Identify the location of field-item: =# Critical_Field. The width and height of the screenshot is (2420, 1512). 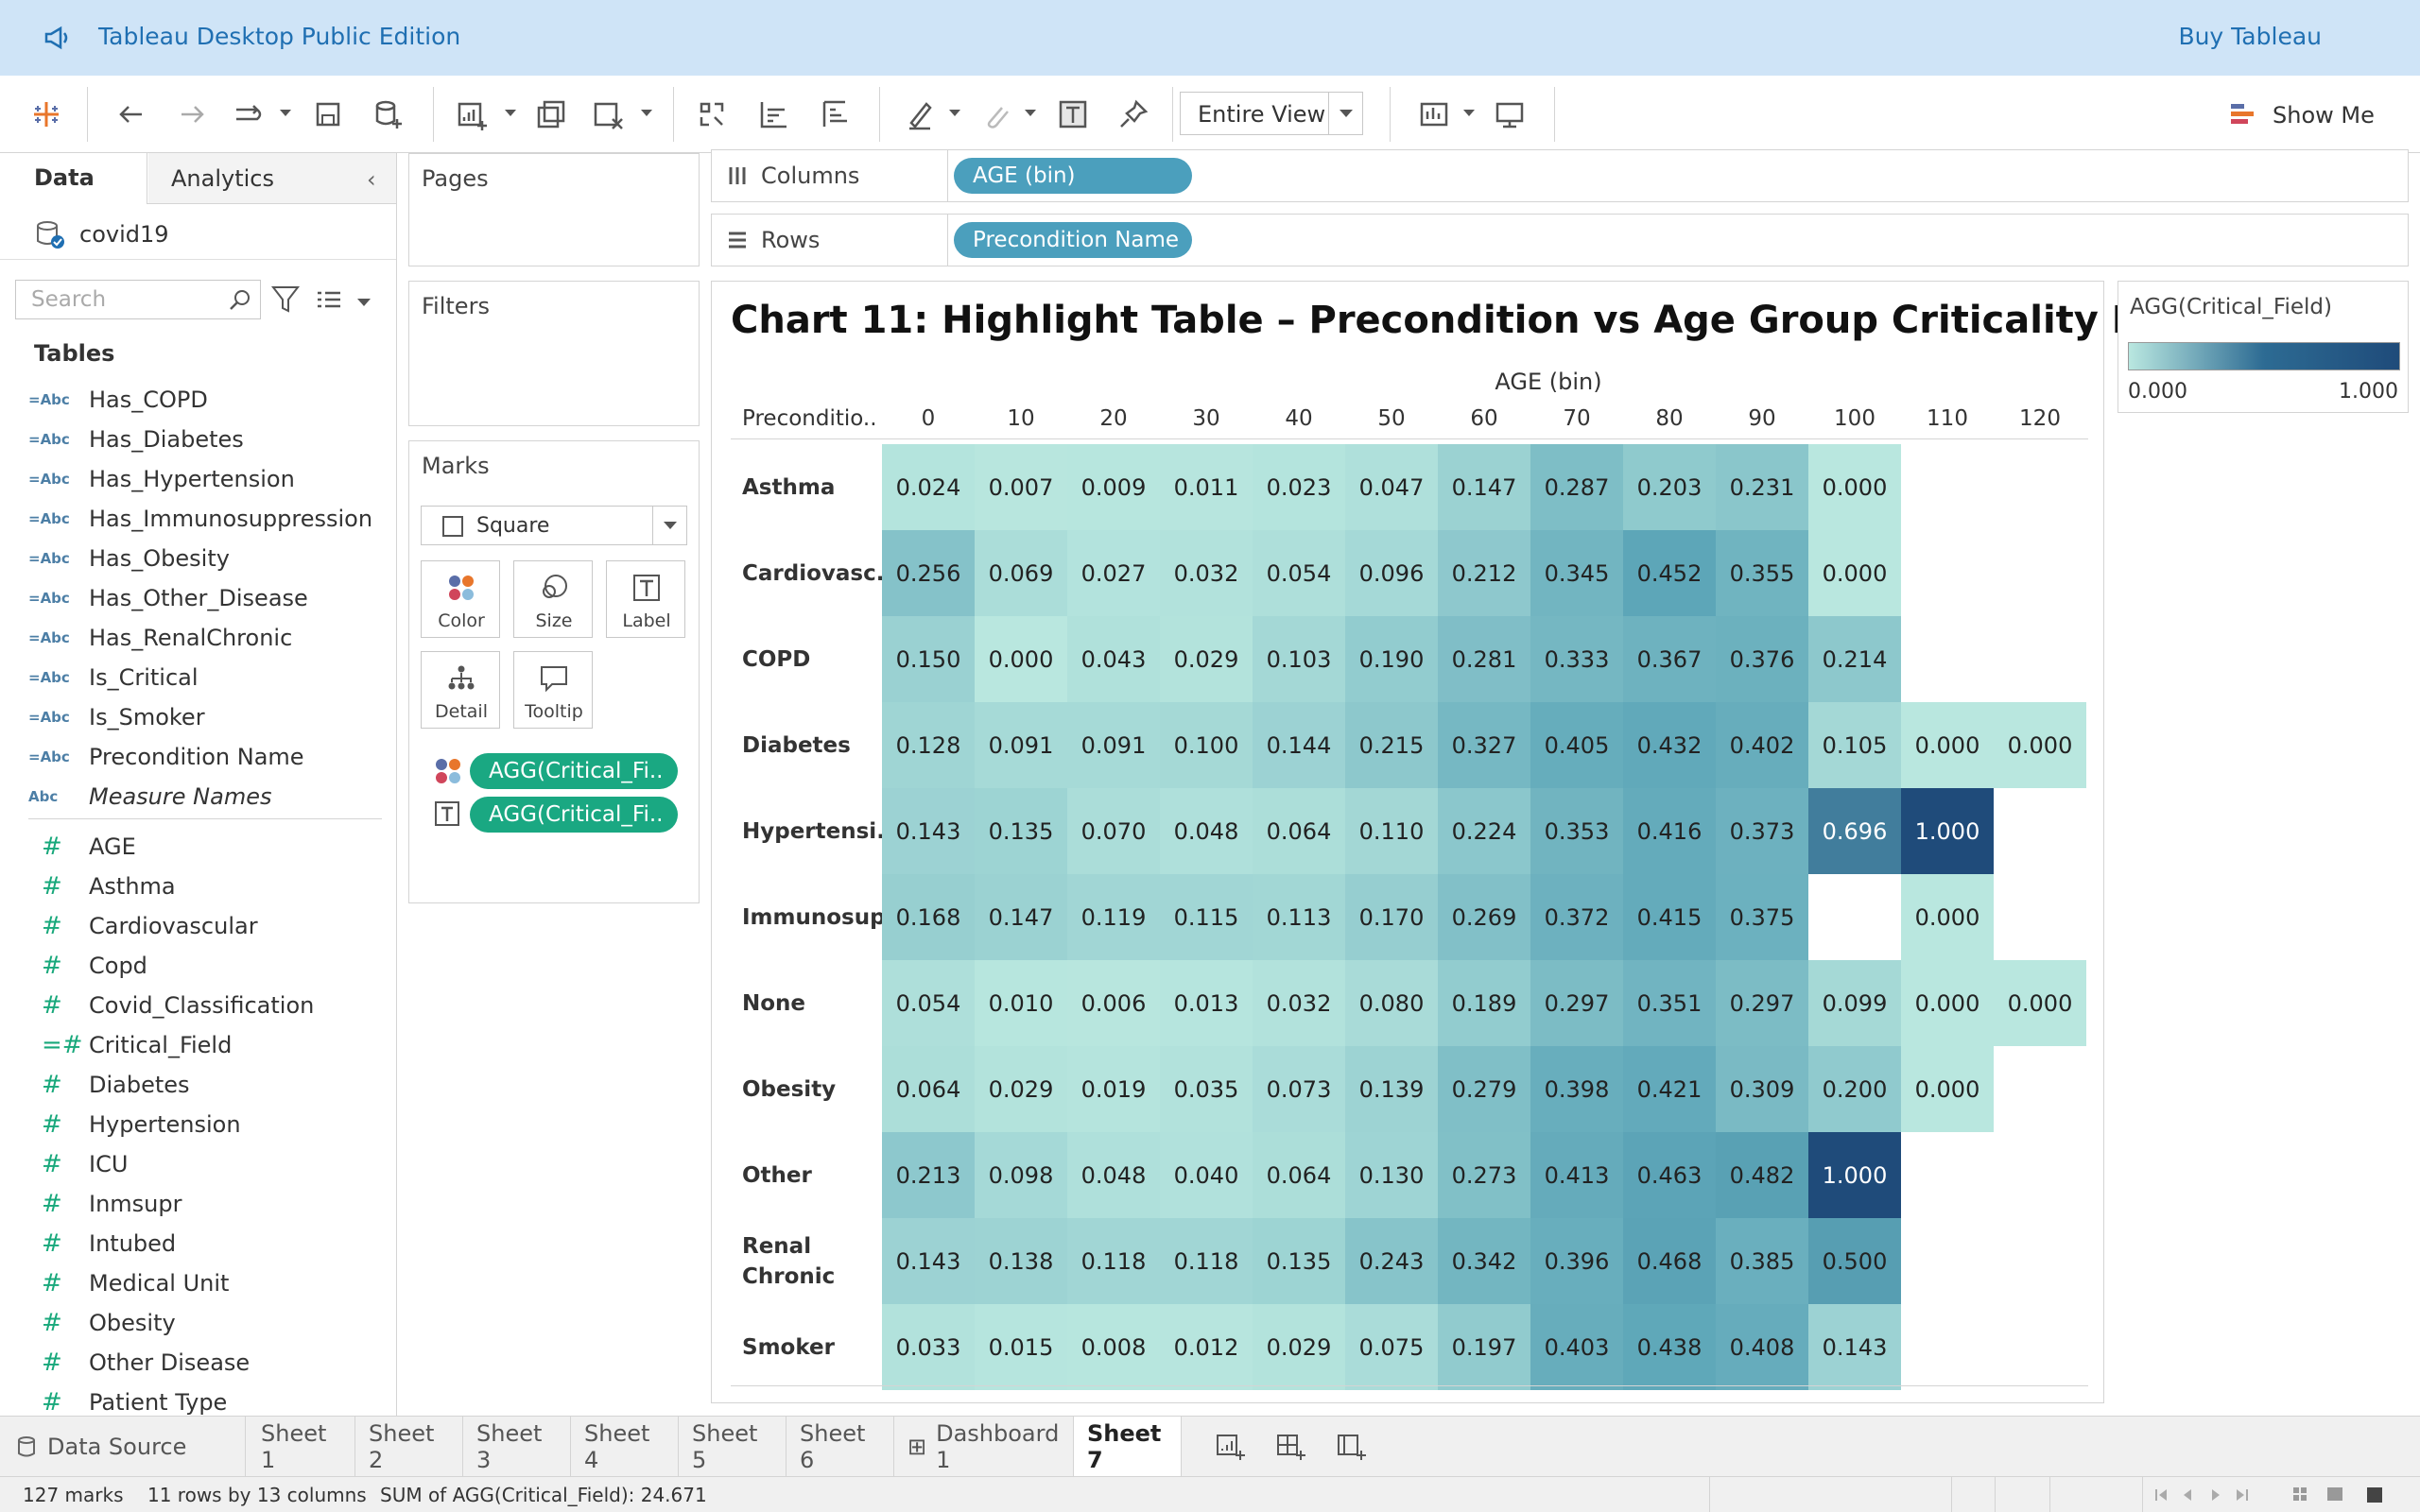
(208, 1045).